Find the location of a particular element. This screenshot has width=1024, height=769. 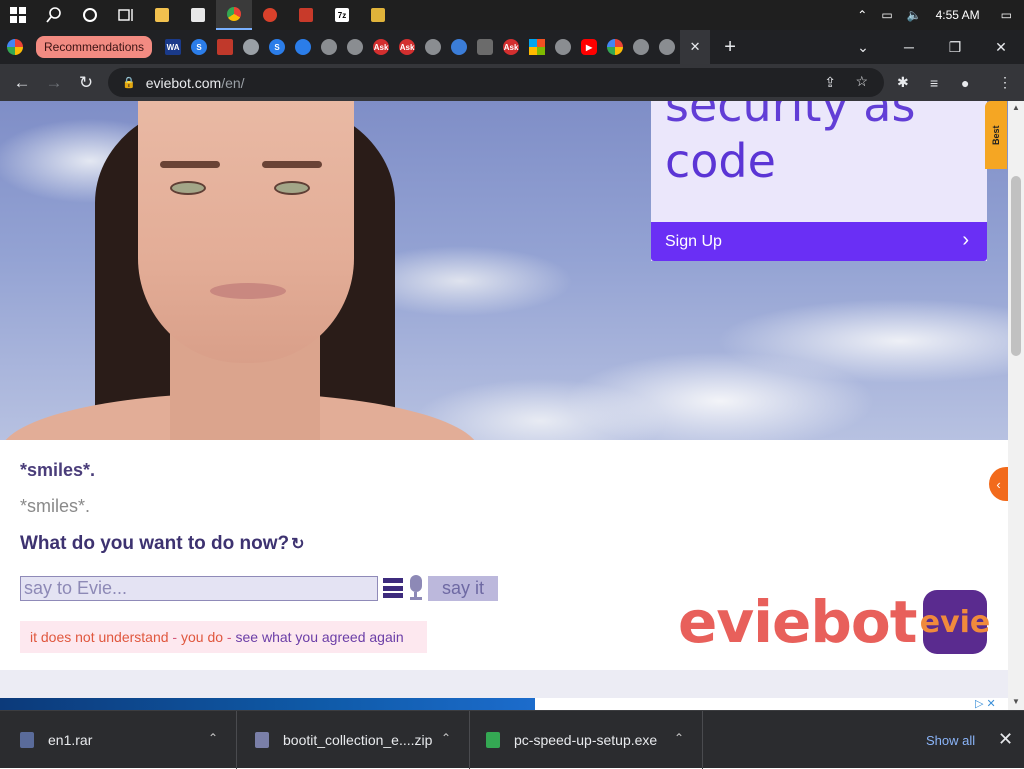

new-tab-button: + is located at coordinates (730, 47).